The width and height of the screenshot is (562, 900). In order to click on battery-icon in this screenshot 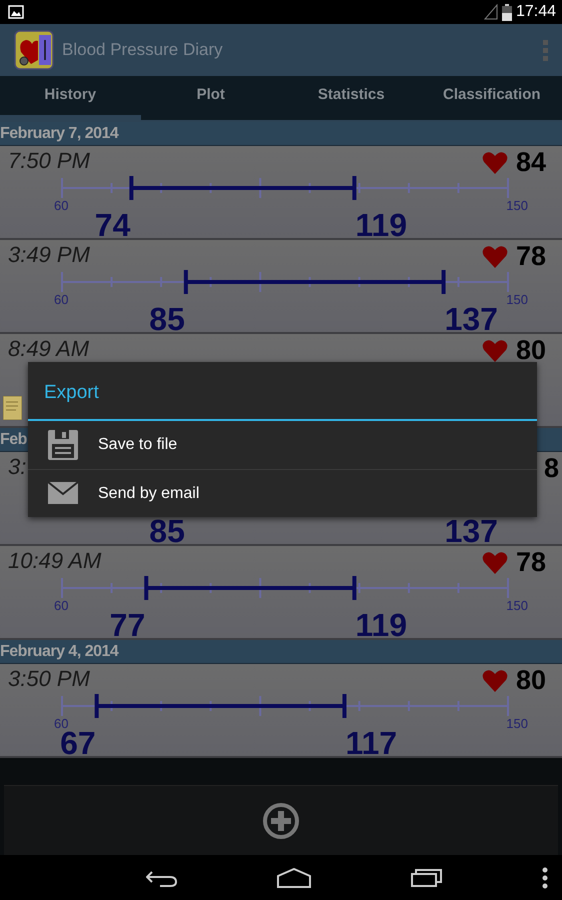, I will do `click(507, 12)`.